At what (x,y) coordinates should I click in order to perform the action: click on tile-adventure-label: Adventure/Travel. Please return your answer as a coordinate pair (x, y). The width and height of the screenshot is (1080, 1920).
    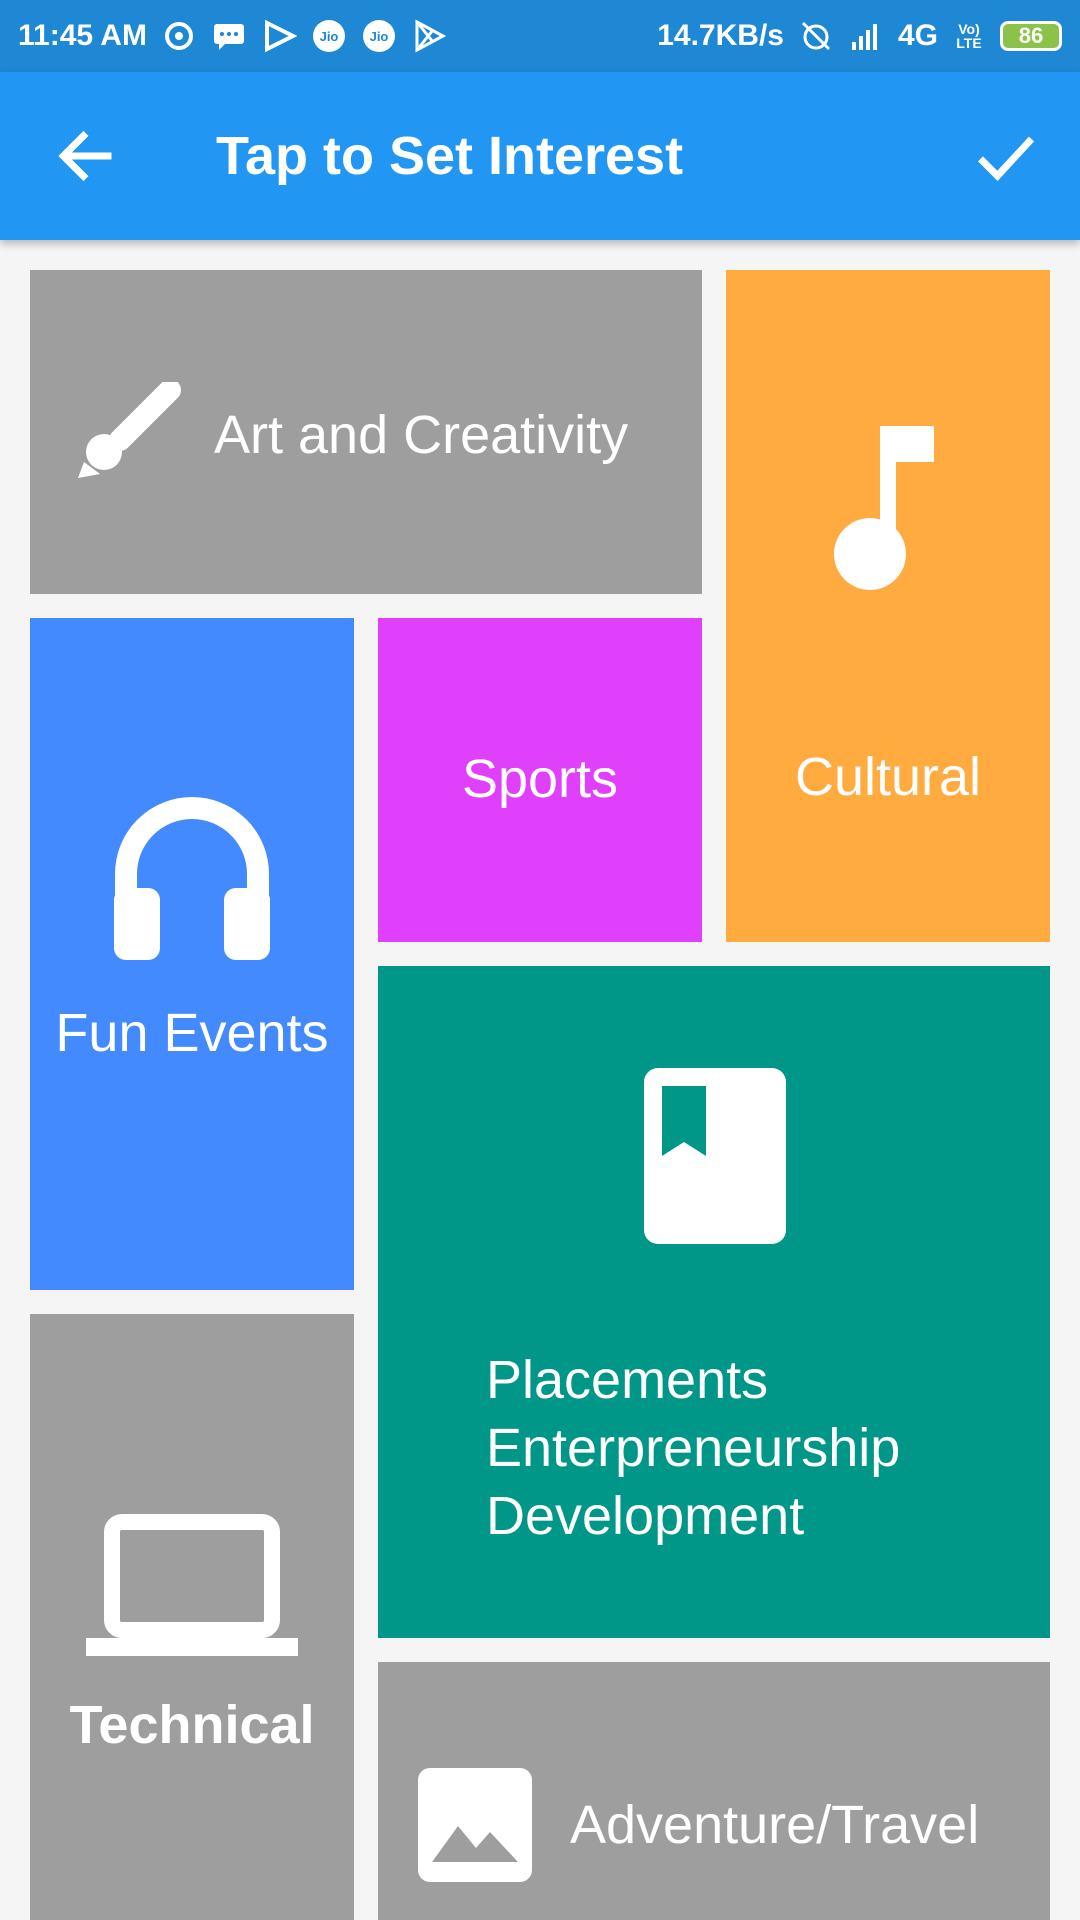
    Looking at the image, I should click on (775, 1825).